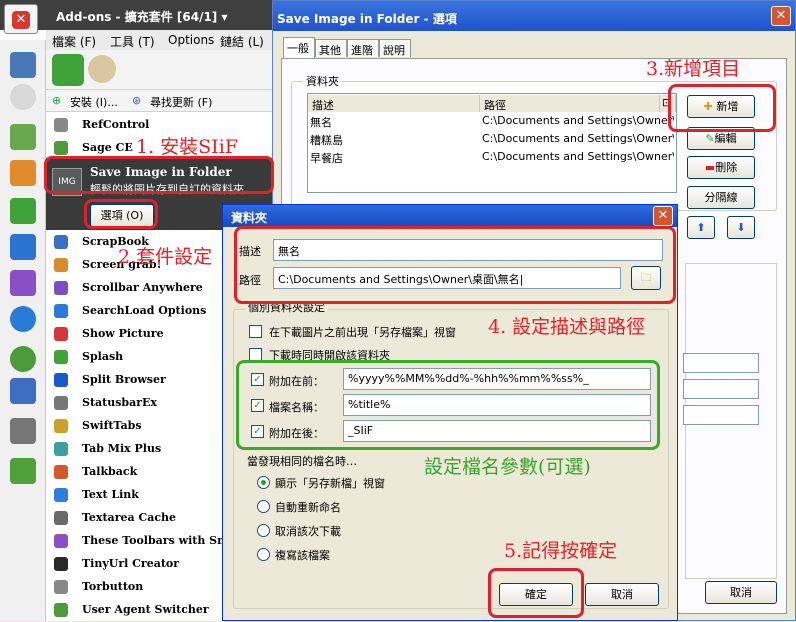 This screenshot has width=796, height=622. I want to click on radio-auto-rename-label: 自動重新命名, so click(308, 507).